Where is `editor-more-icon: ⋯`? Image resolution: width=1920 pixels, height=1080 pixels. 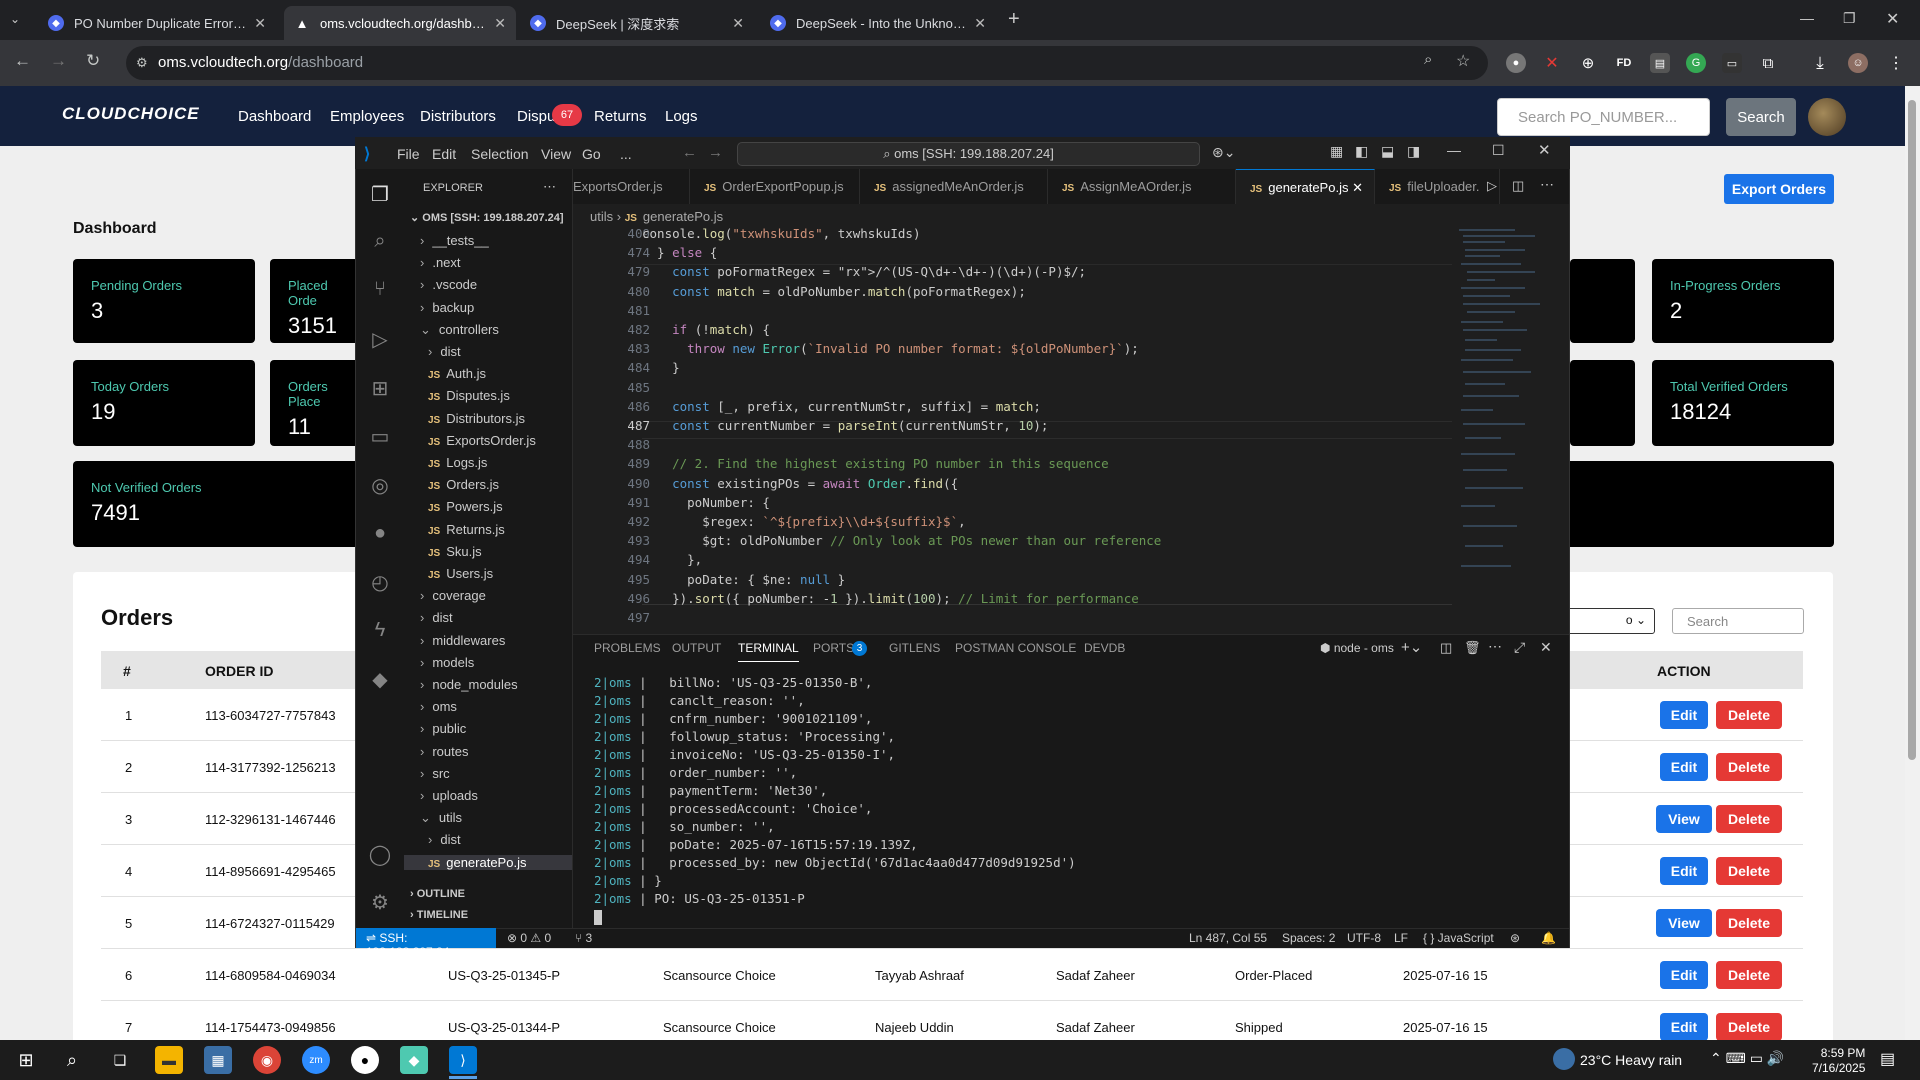
editor-more-icon: ⋯ is located at coordinates (1547, 184).